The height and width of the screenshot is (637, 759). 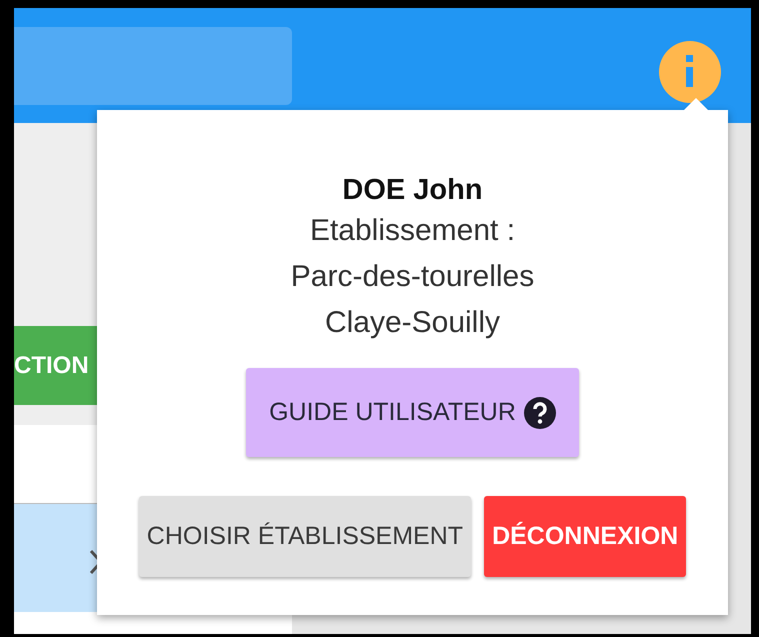 What do you see at coordinates (690, 72) in the screenshot?
I see `info-icon` at bounding box center [690, 72].